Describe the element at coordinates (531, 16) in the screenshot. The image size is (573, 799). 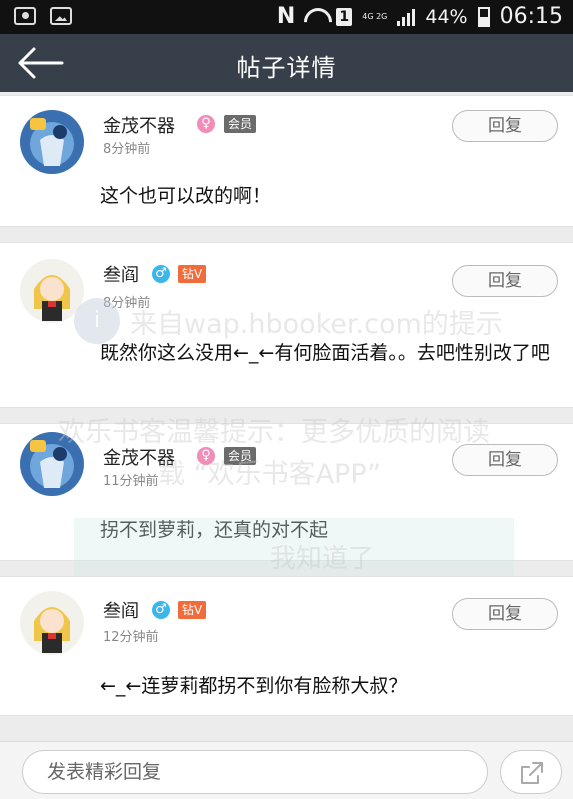
I see `clock: 06:15` at that location.